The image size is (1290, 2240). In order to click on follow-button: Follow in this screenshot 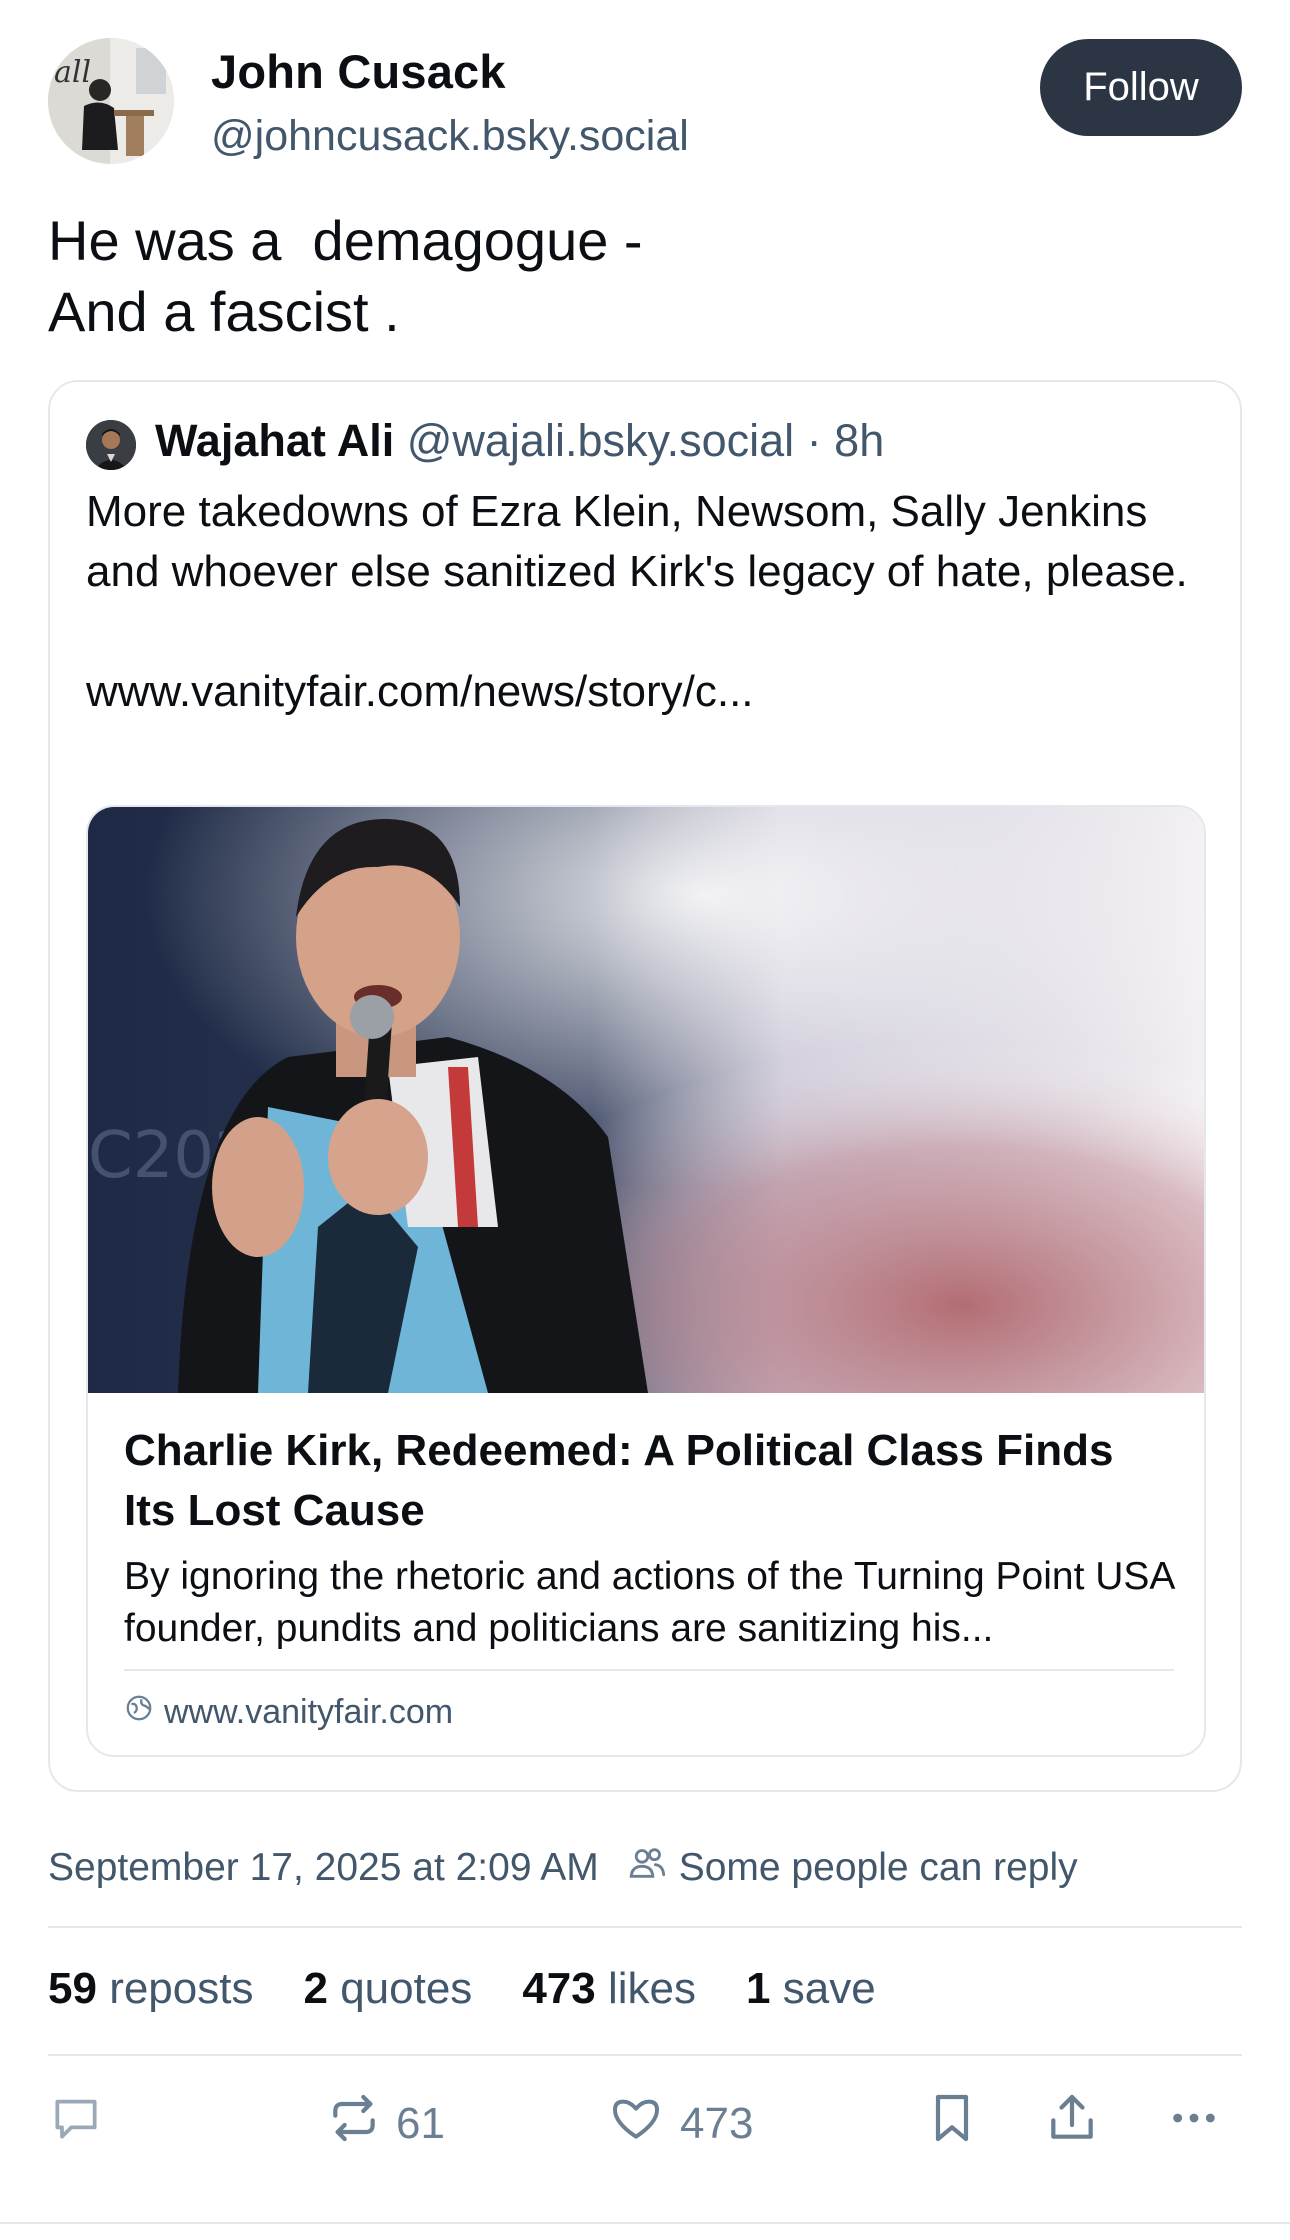, I will do `click(1141, 87)`.